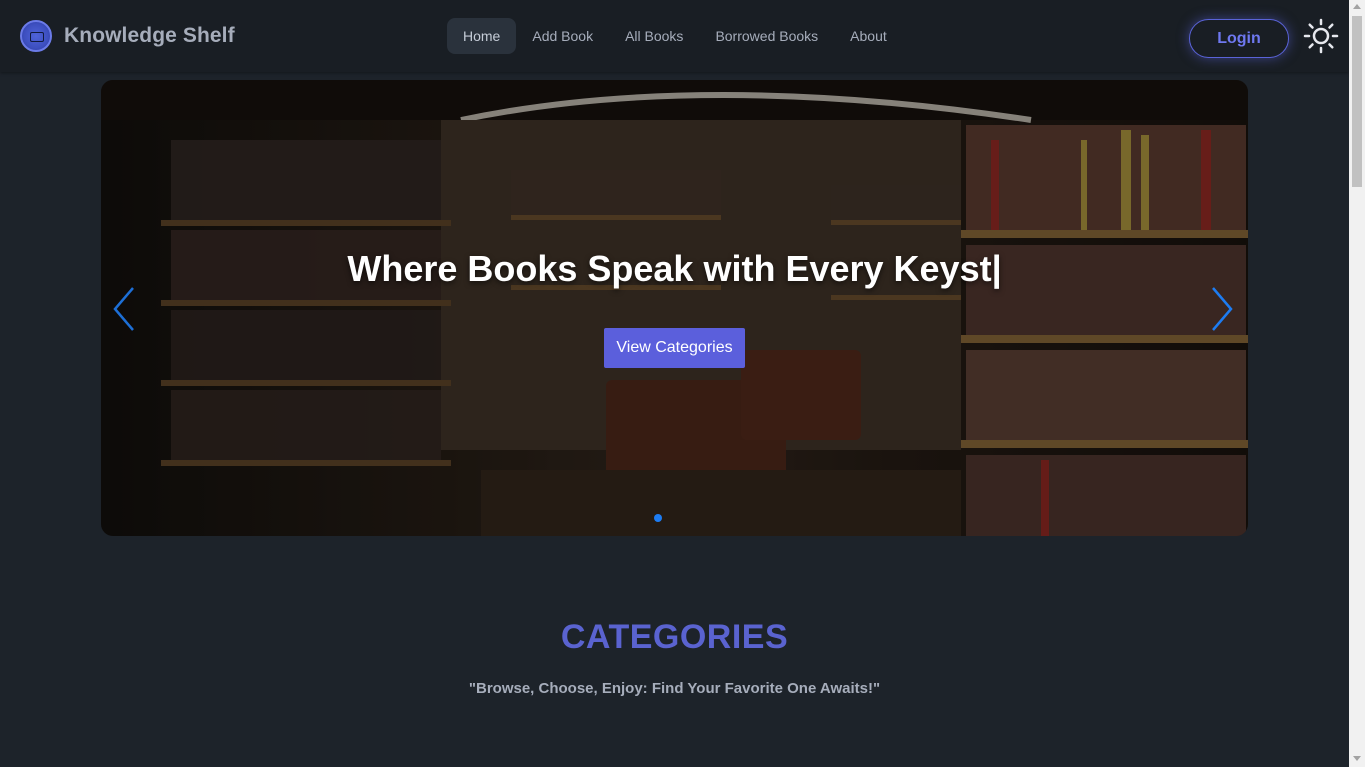 This screenshot has height=767, width=1365. Describe the element at coordinates (868, 36) in the screenshot. I see `nav-about: About` at that location.